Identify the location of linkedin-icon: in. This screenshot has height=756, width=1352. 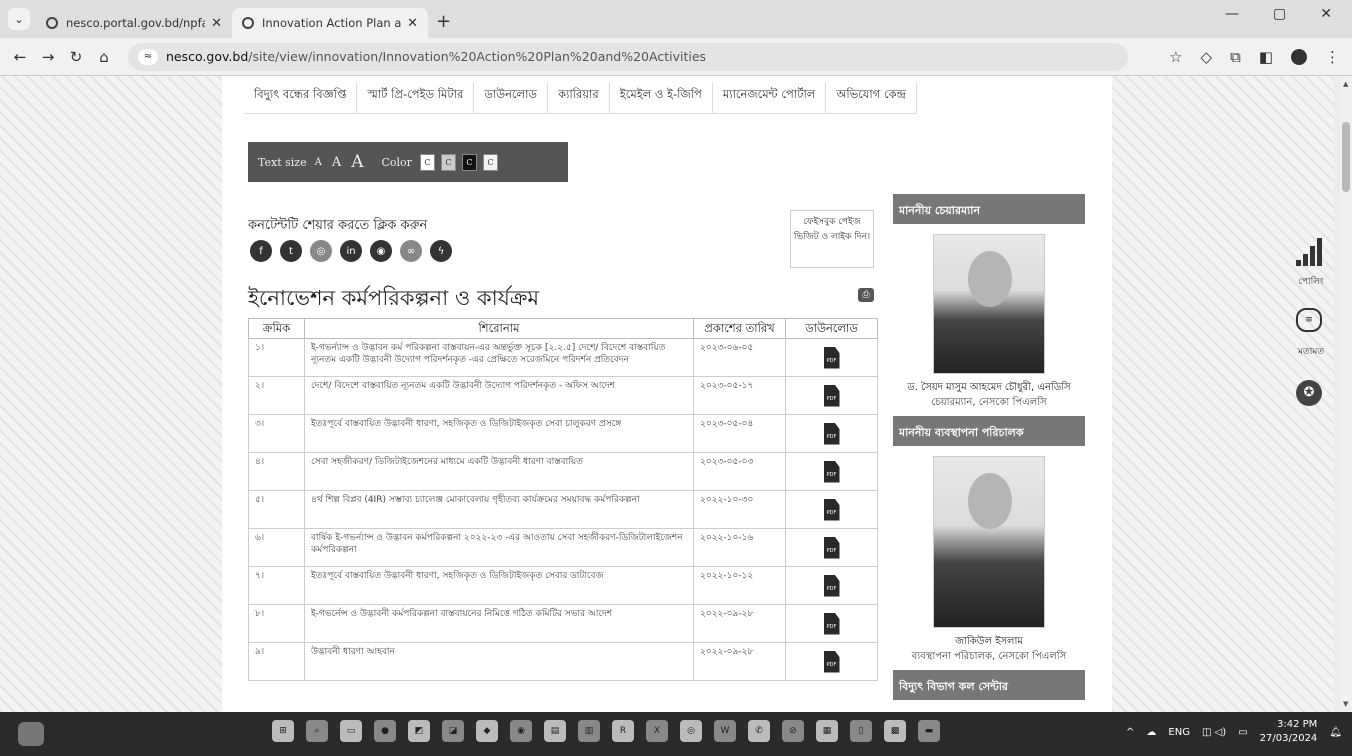
(351, 251).